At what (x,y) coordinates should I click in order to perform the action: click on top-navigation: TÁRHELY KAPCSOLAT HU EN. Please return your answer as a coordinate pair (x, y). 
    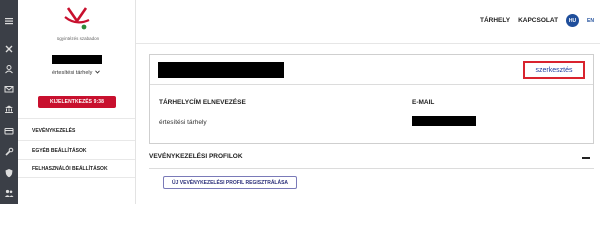
    Looking at the image, I should click on (537, 20).